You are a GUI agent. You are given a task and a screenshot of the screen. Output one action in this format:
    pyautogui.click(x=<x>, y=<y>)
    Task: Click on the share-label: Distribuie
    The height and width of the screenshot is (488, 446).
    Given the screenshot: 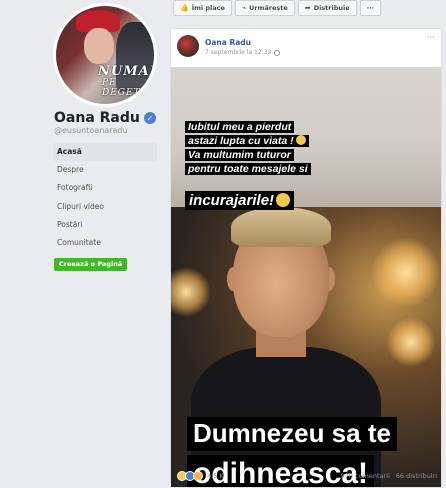 What is the action you would take?
    pyautogui.click(x=331, y=8)
    